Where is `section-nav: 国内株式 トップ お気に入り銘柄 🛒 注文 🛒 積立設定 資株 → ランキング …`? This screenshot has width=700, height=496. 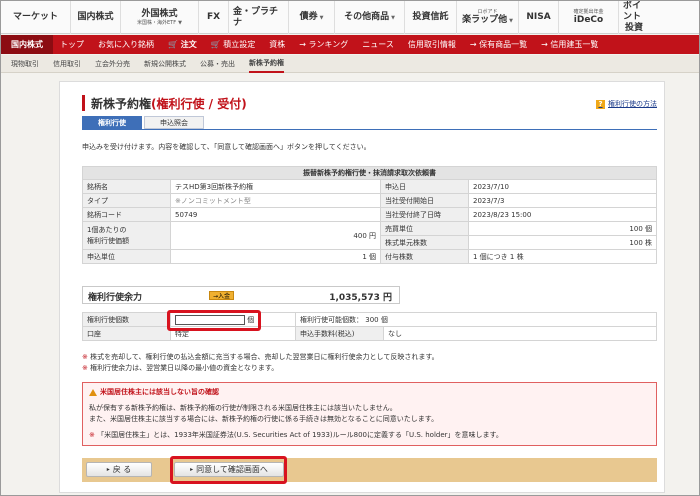 section-nav: 国内株式 トップ お気に入り銘柄 🛒 注文 🛒 積立設定 資株 → ランキング … is located at coordinates (350, 44).